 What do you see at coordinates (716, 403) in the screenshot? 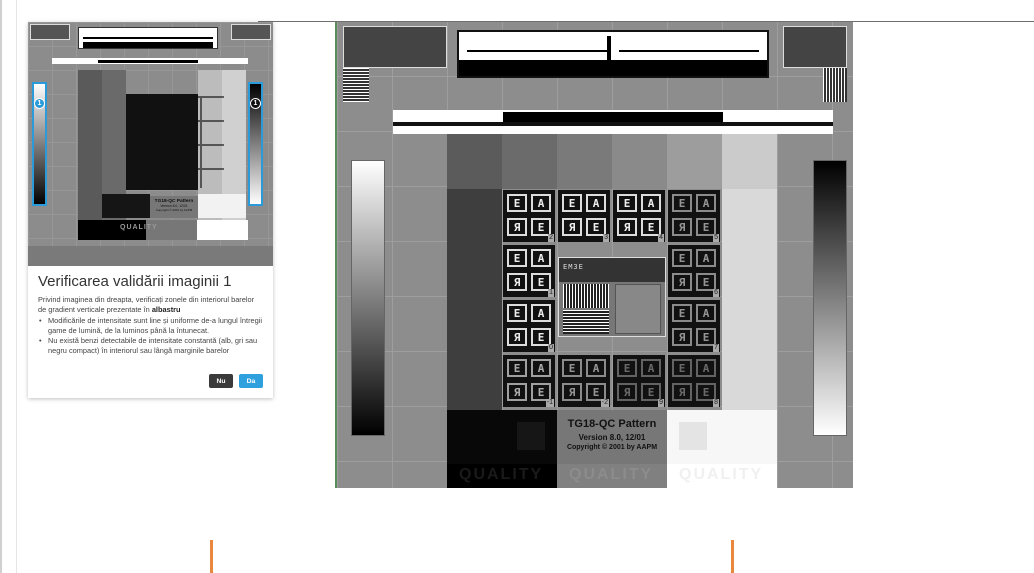
I see `tile-number: 8` at bounding box center [716, 403].